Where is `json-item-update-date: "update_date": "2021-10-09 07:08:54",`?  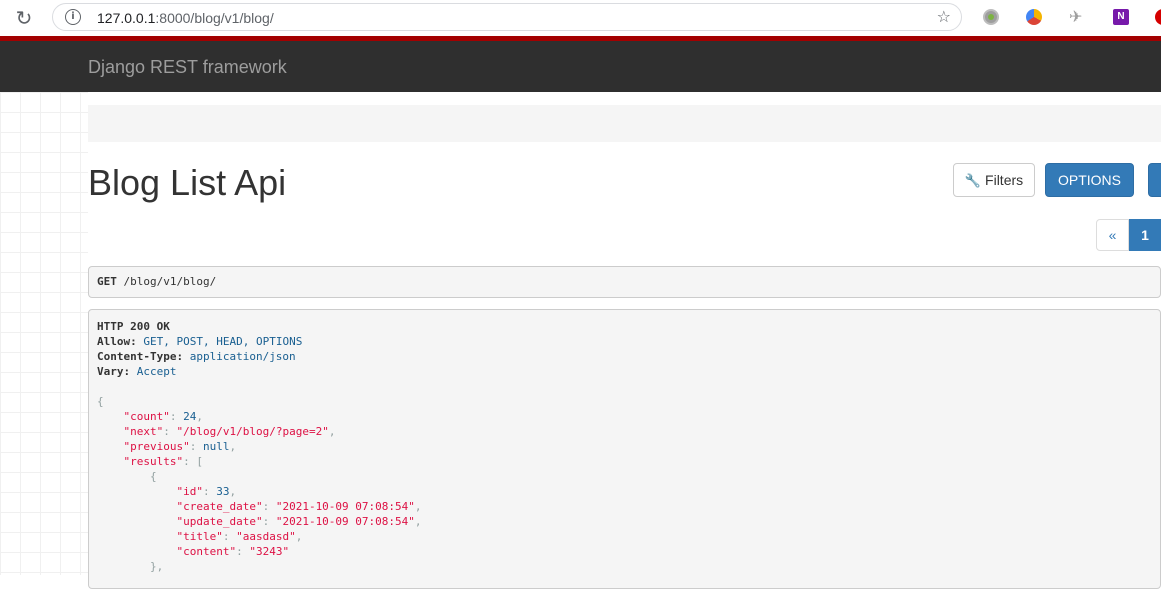
json-item-update-date: "update_date": "2021-10-09 07:08:54", is located at coordinates (299, 521).